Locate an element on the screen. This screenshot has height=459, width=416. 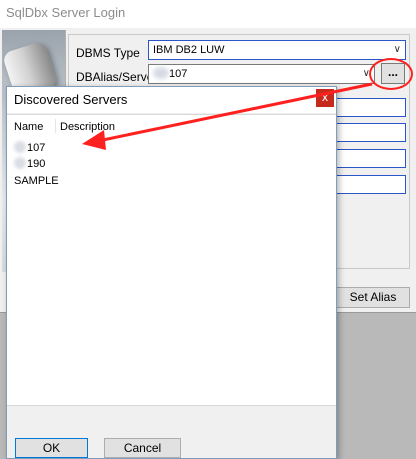
login-title: SqlDbx Server Login is located at coordinates (66, 12).